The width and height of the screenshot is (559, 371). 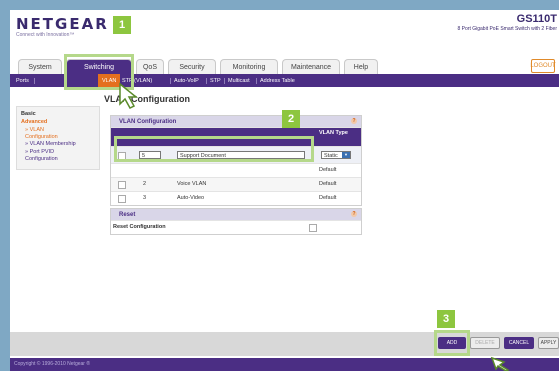 I want to click on highlight-frame-add, so click(x=452, y=343).